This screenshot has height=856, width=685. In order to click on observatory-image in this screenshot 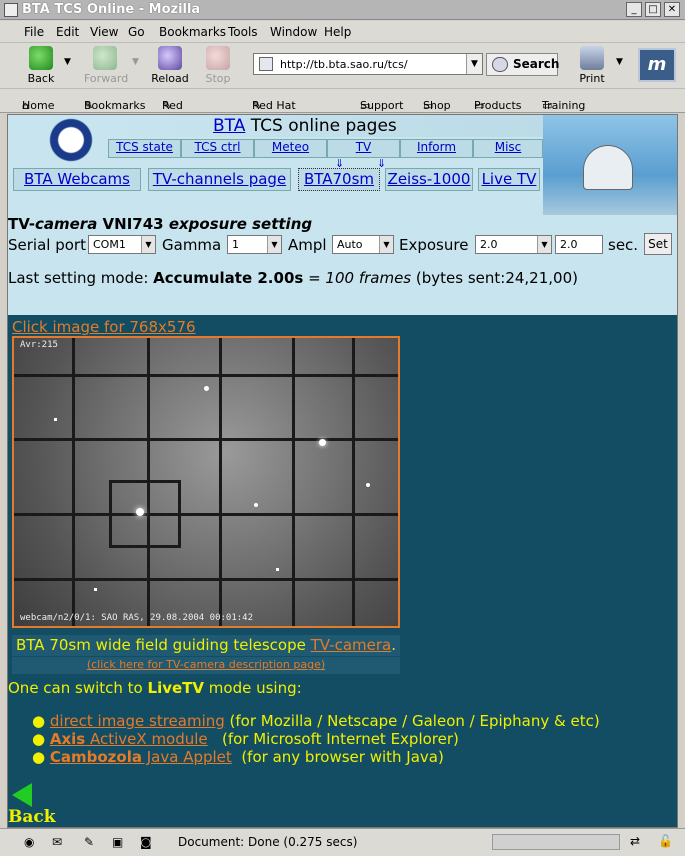, I will do `click(610, 165)`.